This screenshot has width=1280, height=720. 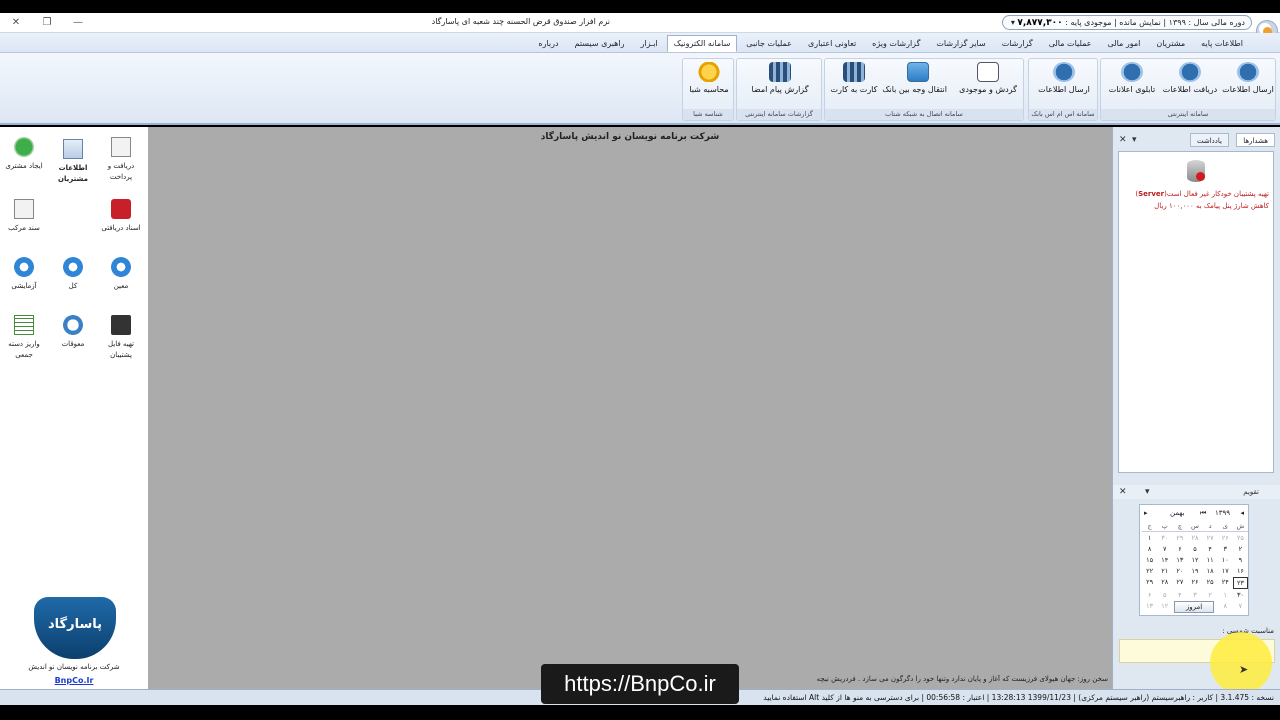 What do you see at coordinates (1064, 78) in the screenshot?
I see `sms-send-button: ارسال اطلاعات` at bounding box center [1064, 78].